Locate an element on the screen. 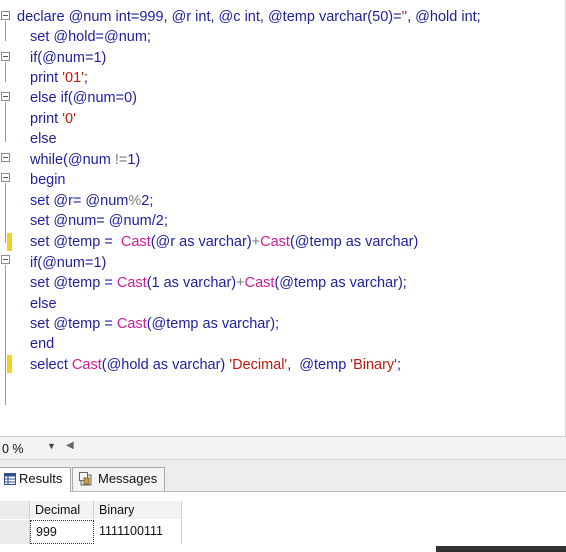 The height and width of the screenshot is (552, 566). results-tabs: Results Messages is located at coordinates (283, 476).